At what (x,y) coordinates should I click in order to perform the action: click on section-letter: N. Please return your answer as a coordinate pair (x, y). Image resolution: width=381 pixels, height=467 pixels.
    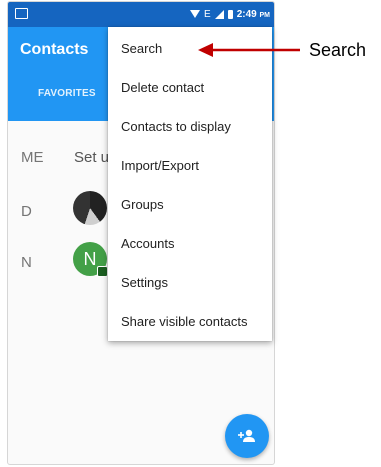
    Looking at the image, I should click on (26, 262).